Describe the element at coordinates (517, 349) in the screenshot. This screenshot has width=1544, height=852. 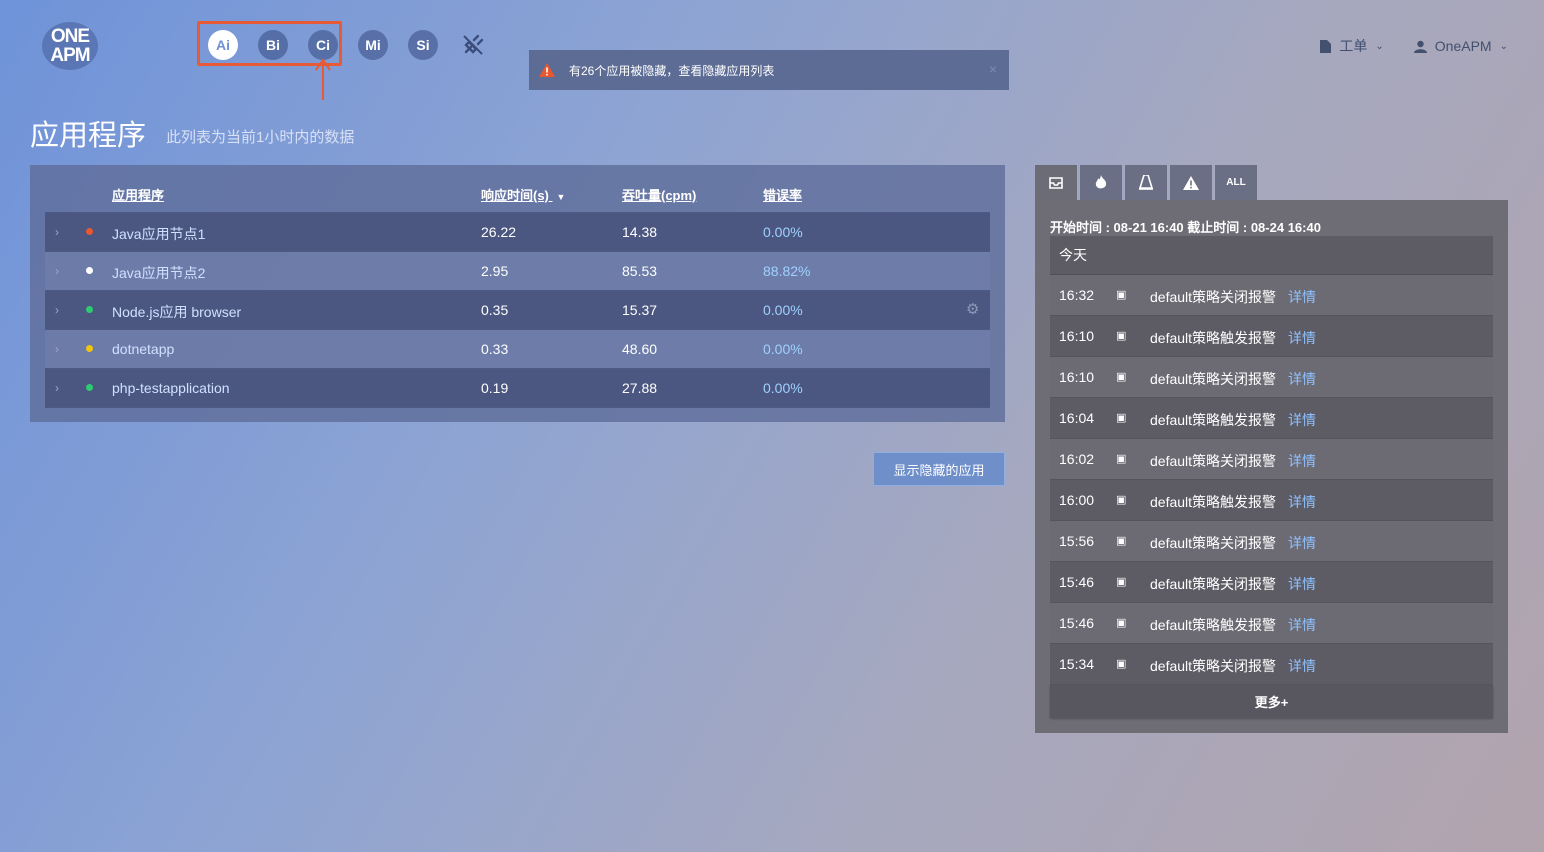
I see `table-row: › dotnetapp 0.33 48.60 0.00%` at that location.